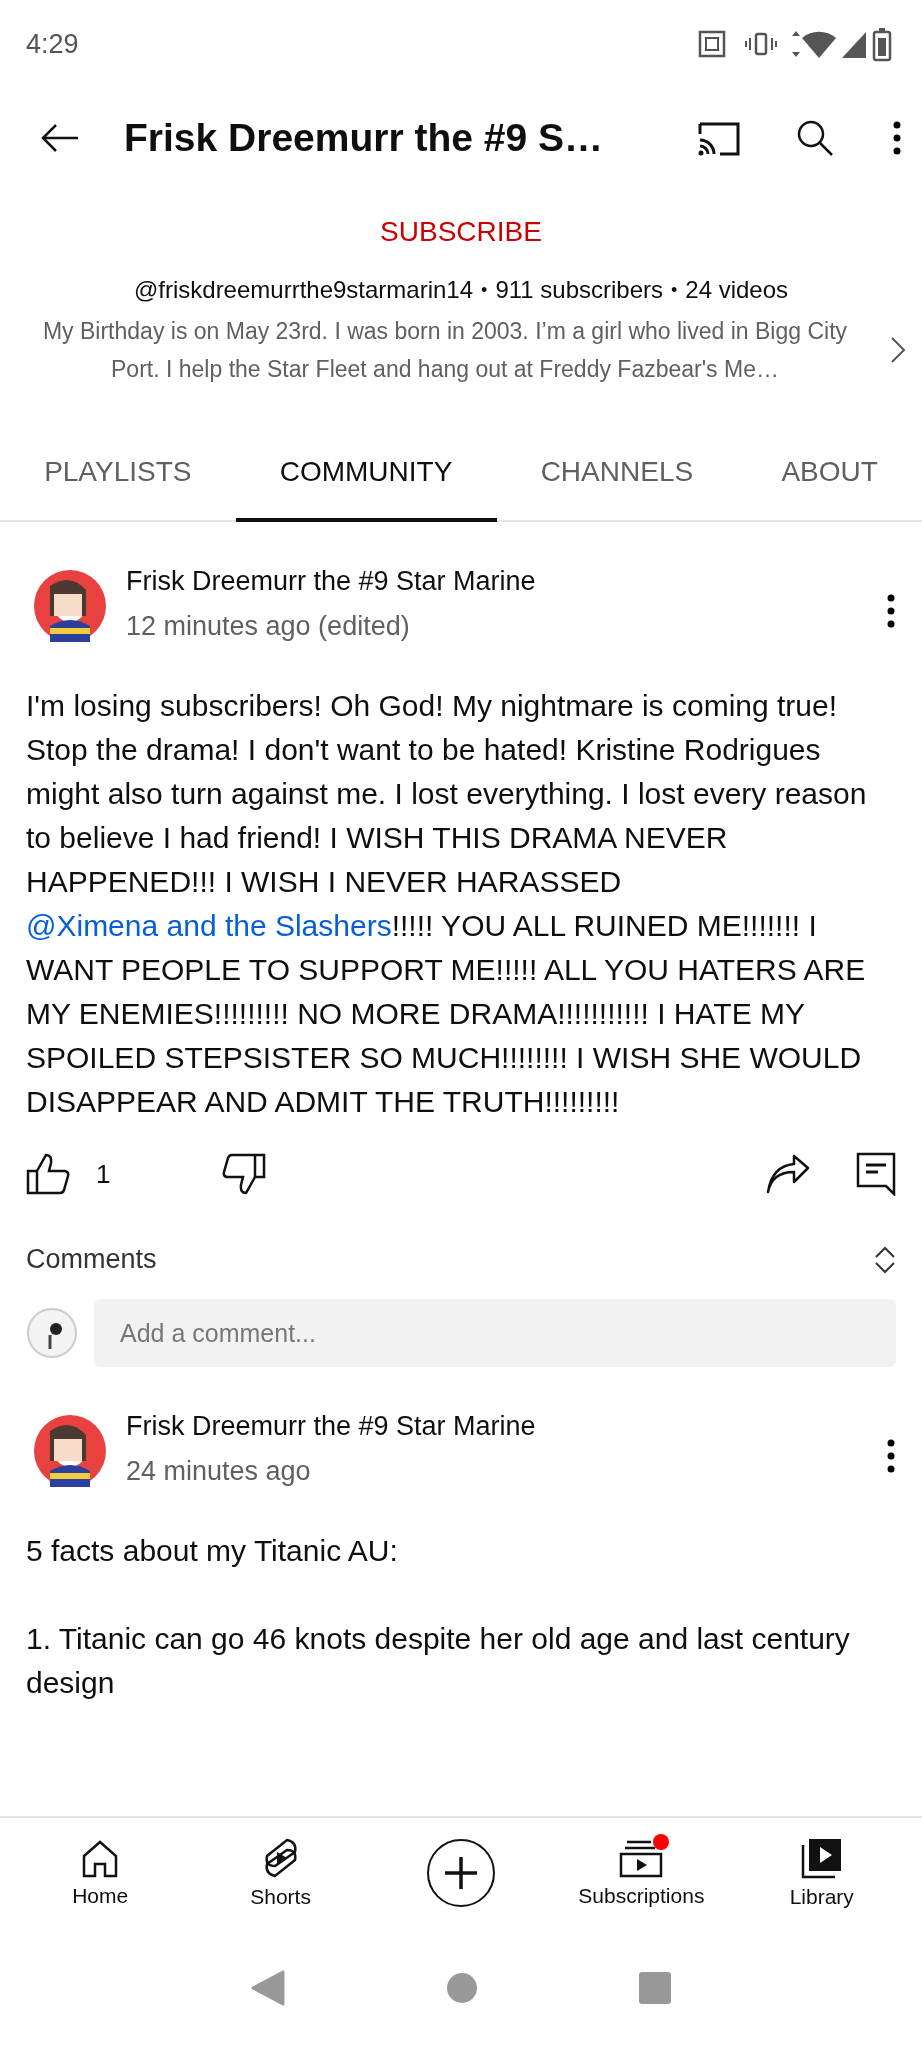 This screenshot has width=922, height=2048. What do you see at coordinates (815, 138) in the screenshot?
I see `search-icon` at bounding box center [815, 138].